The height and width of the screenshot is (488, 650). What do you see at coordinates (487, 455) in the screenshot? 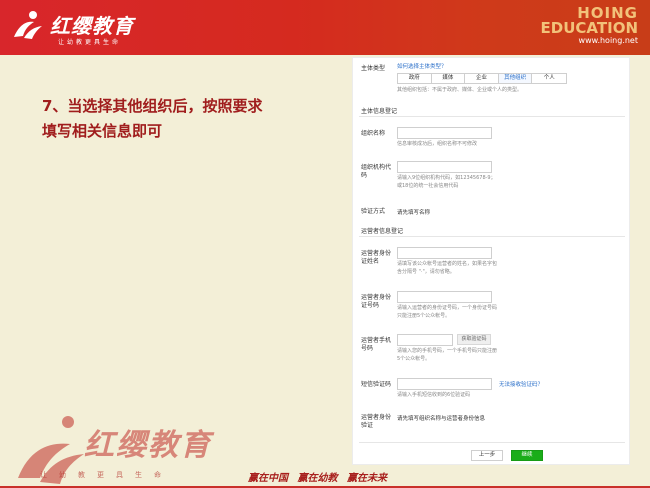
I see `previous-step-button: 上一步` at bounding box center [487, 455].